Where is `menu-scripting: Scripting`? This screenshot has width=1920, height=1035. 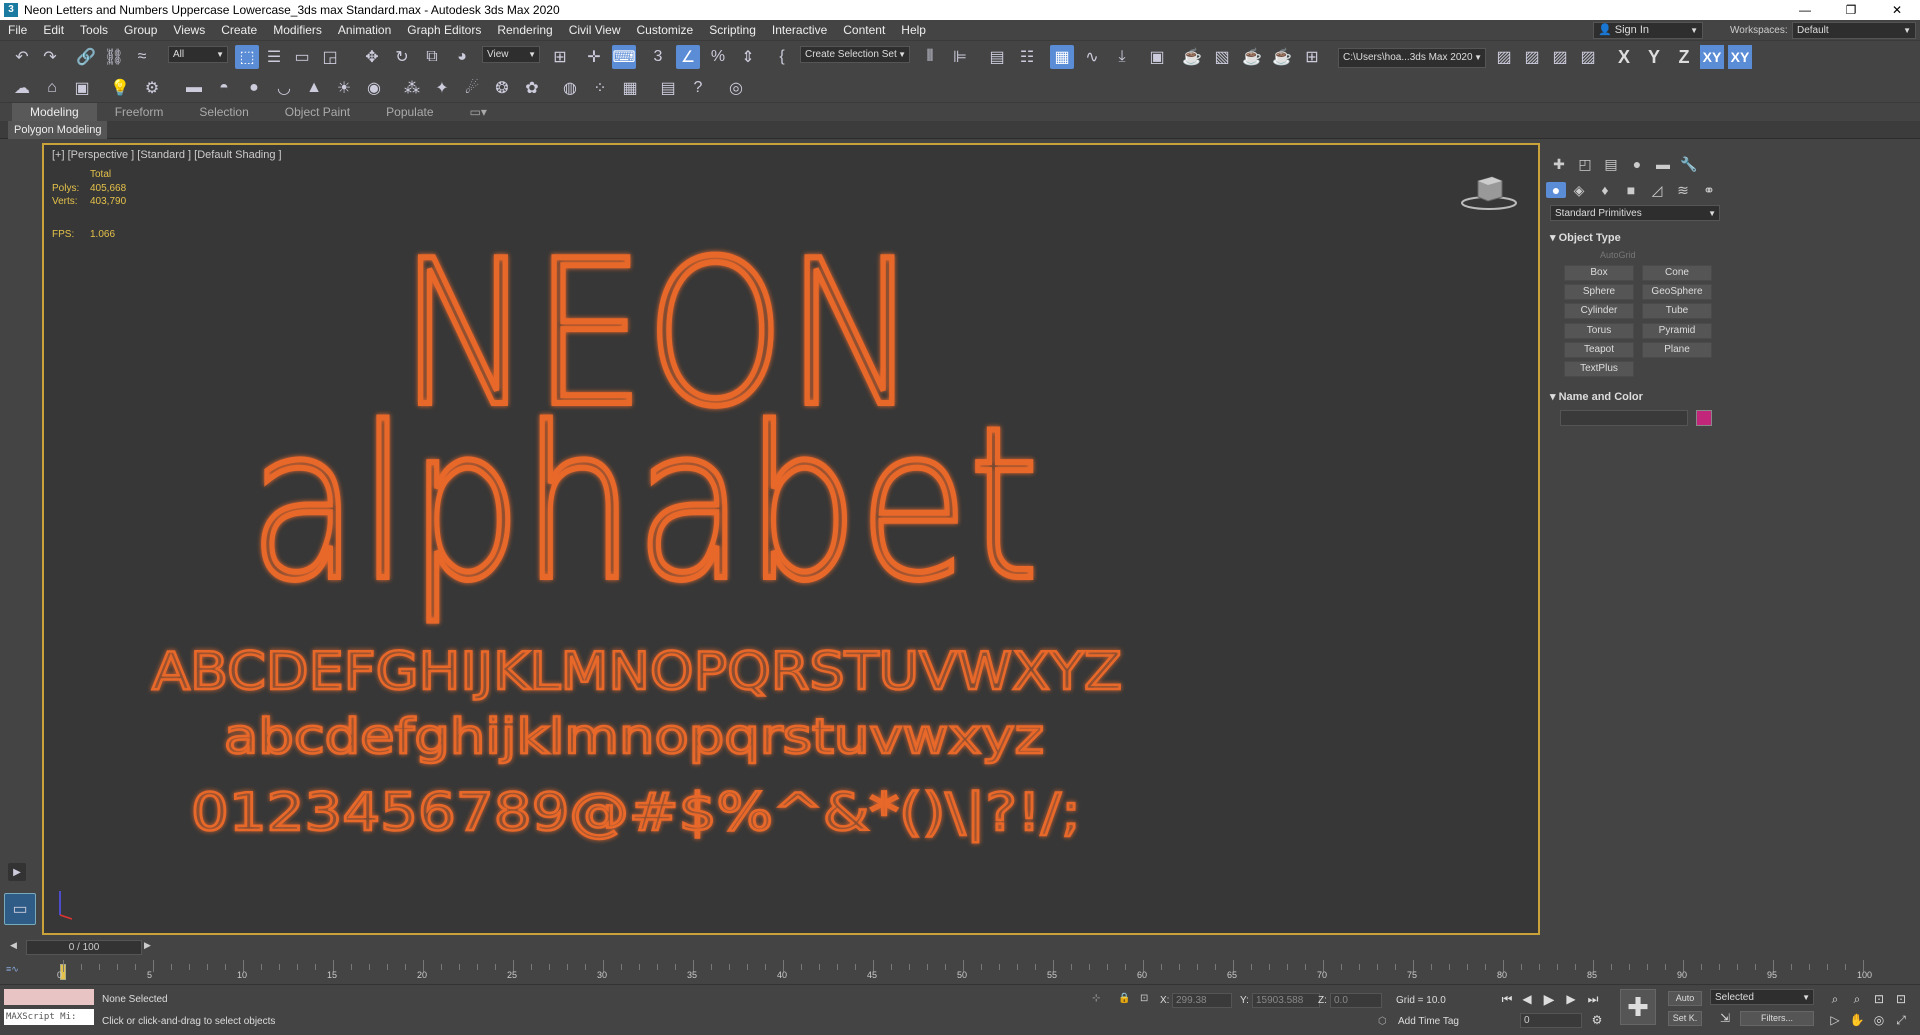 menu-scripting: Scripting is located at coordinates (732, 30).